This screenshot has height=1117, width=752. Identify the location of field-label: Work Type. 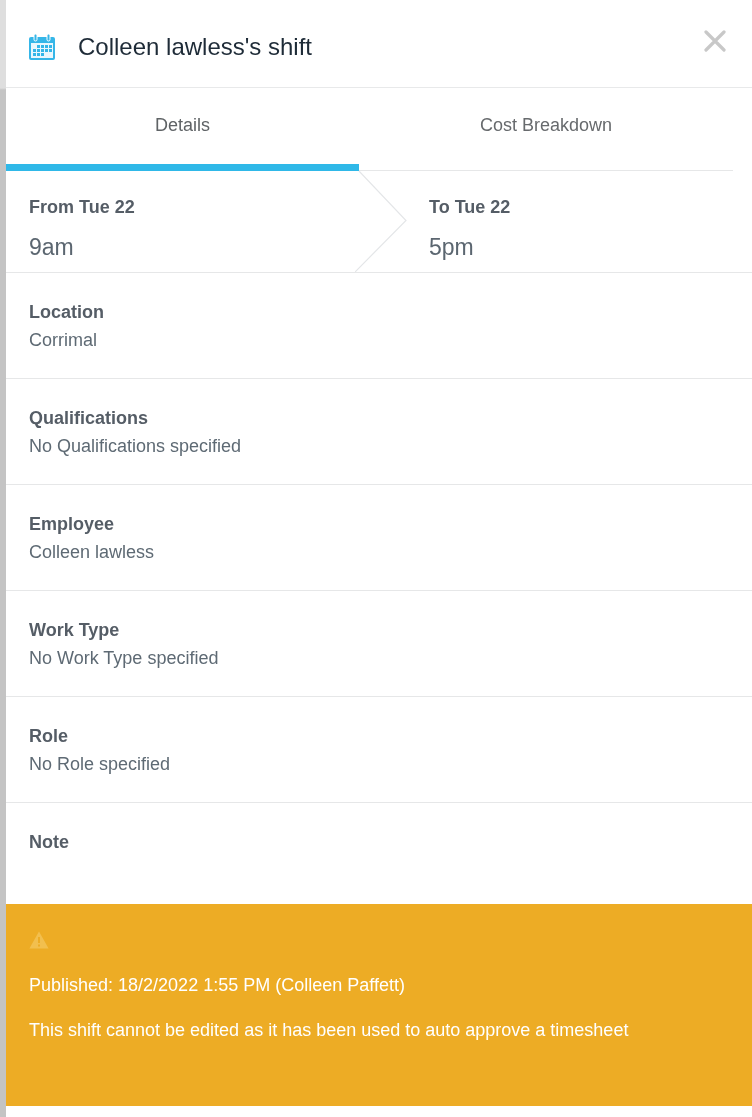
(74, 630).